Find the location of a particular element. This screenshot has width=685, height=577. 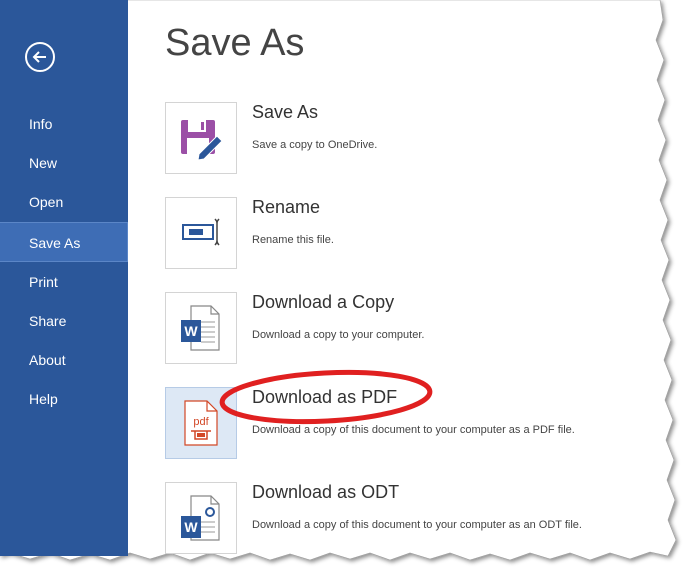

option-title: Download as PDF is located at coordinates (325, 397).